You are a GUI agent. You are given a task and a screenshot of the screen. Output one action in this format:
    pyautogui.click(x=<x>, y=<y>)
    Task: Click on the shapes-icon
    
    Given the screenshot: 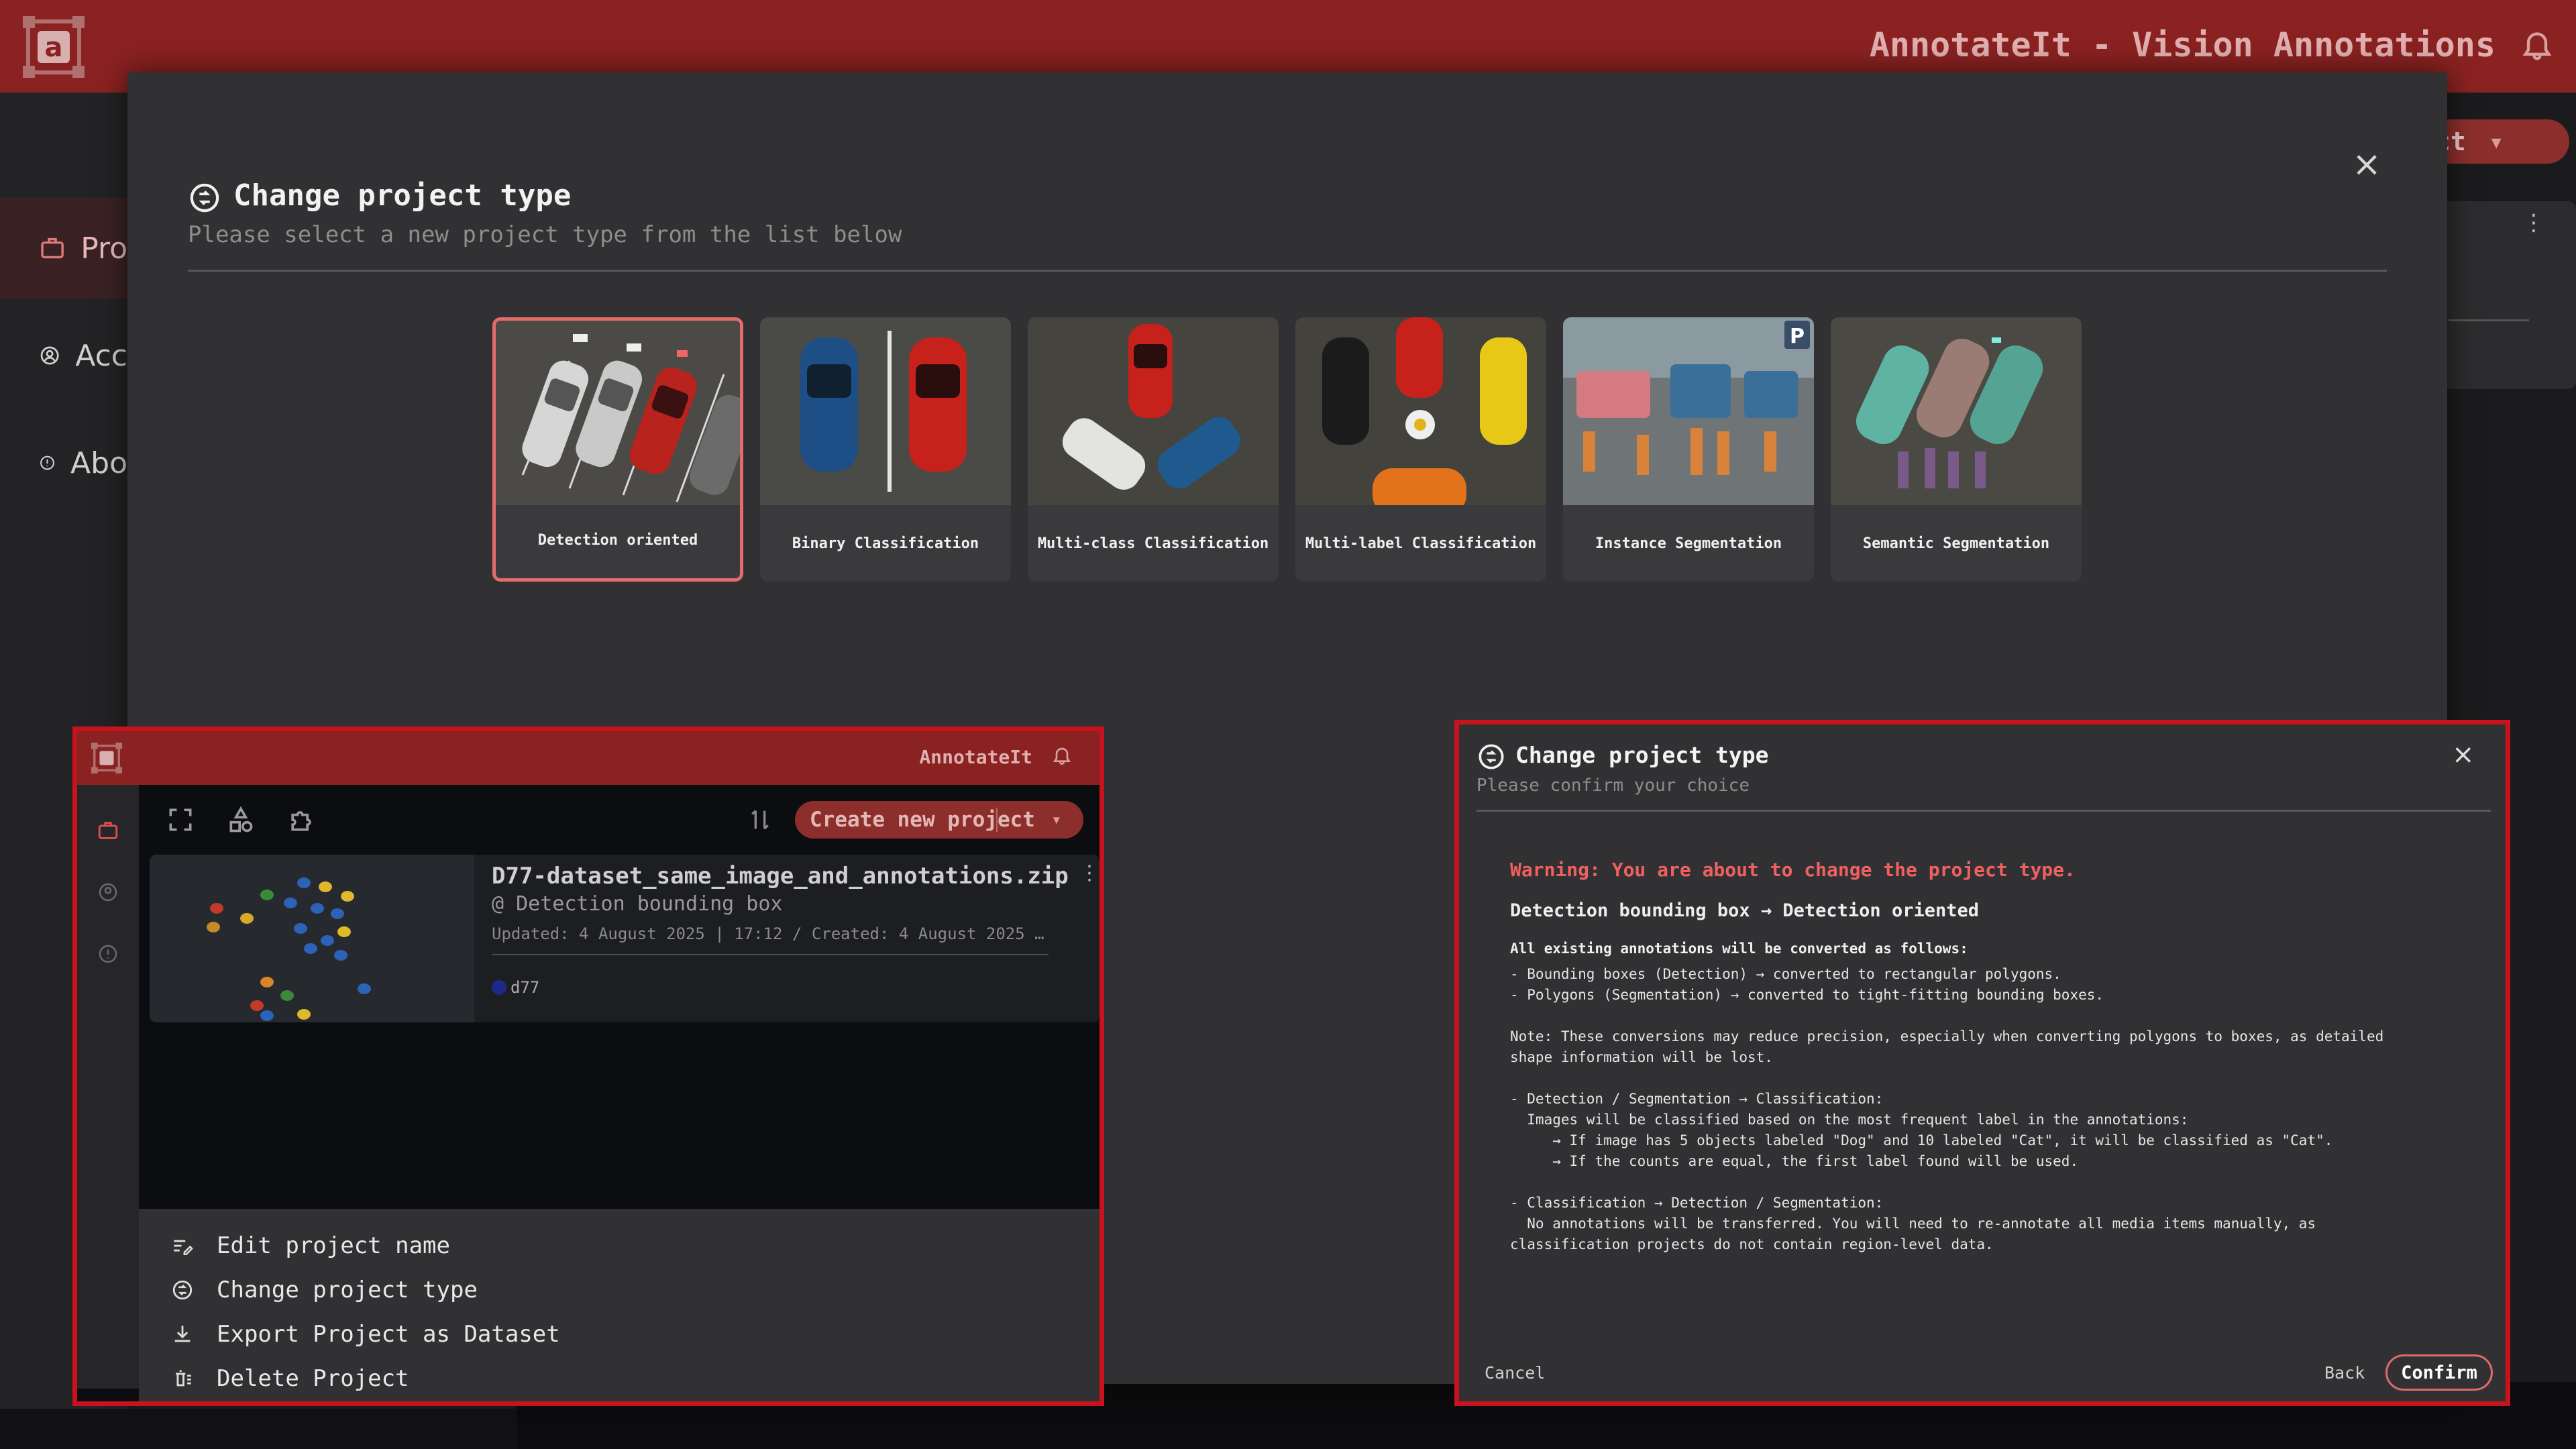 What is the action you would take?
    pyautogui.click(x=241, y=820)
    